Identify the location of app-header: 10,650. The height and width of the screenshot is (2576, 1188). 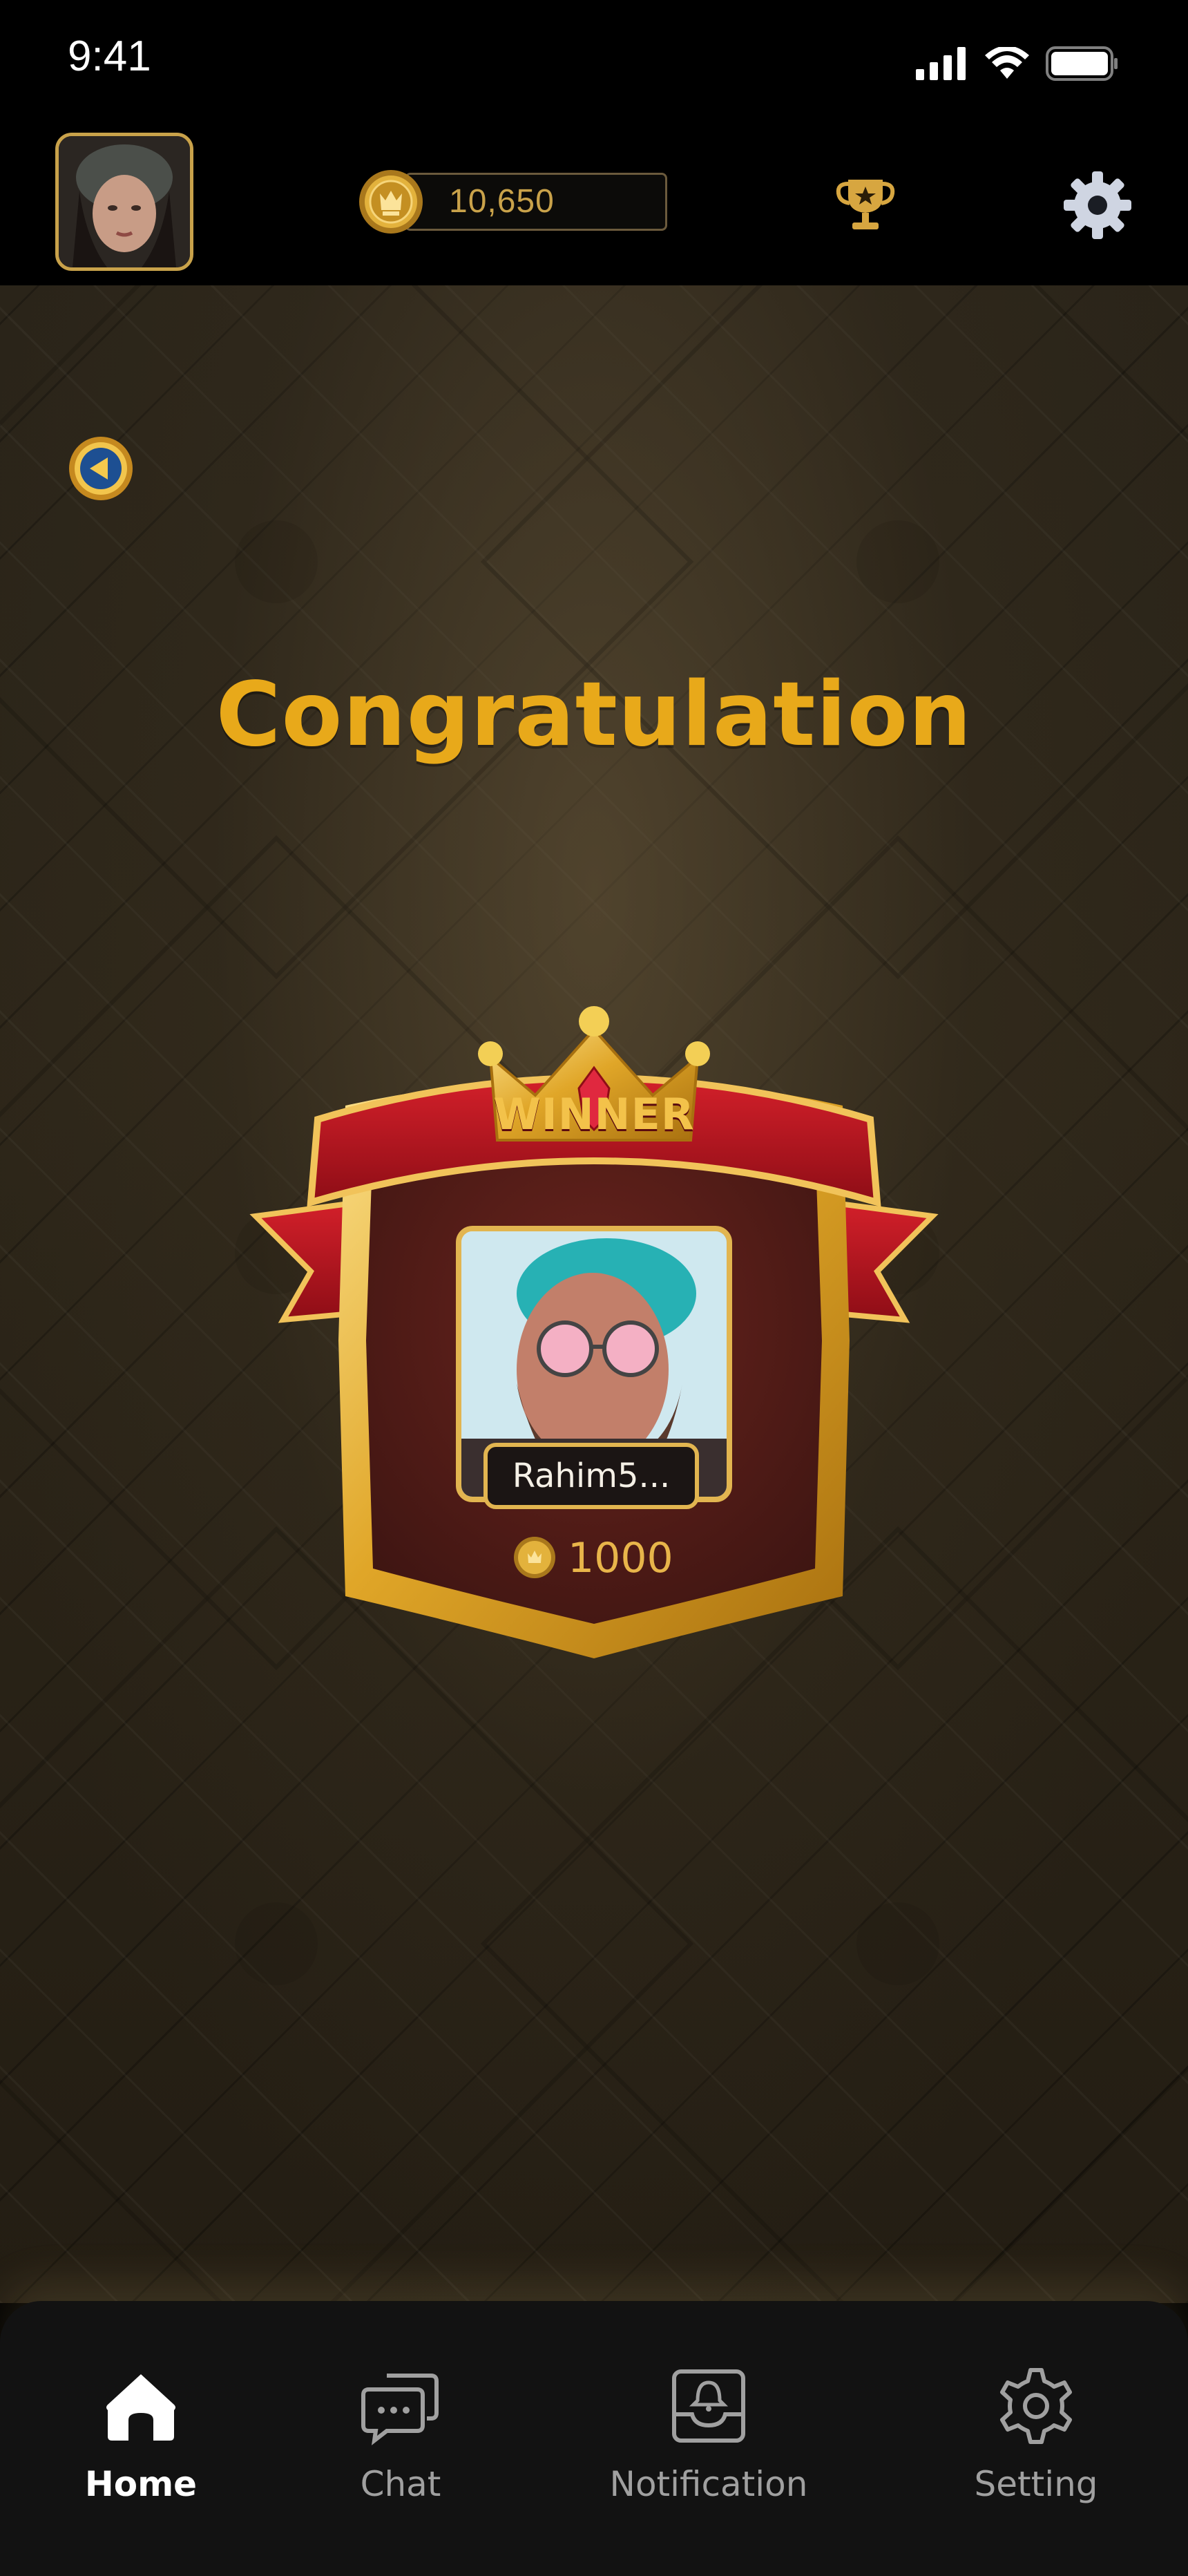
(594, 204).